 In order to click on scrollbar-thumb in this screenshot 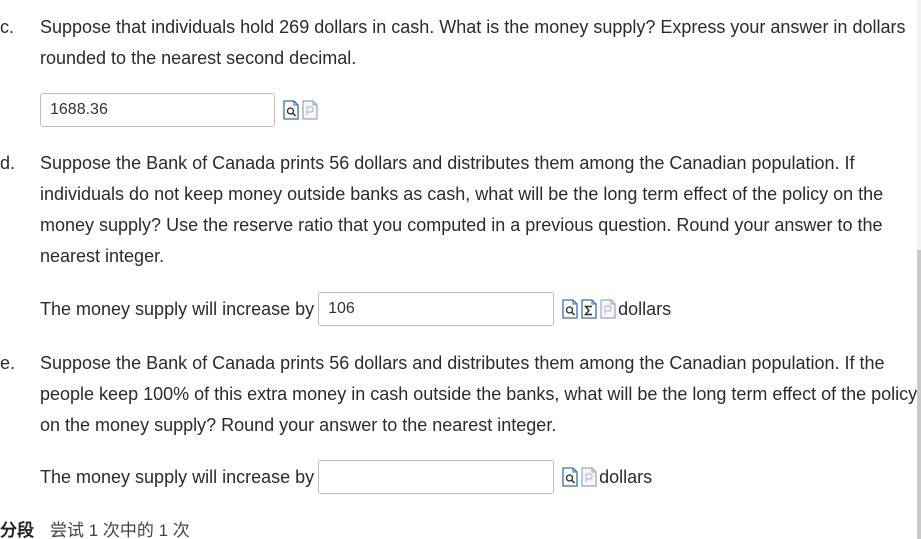, I will do `click(919, 394)`.